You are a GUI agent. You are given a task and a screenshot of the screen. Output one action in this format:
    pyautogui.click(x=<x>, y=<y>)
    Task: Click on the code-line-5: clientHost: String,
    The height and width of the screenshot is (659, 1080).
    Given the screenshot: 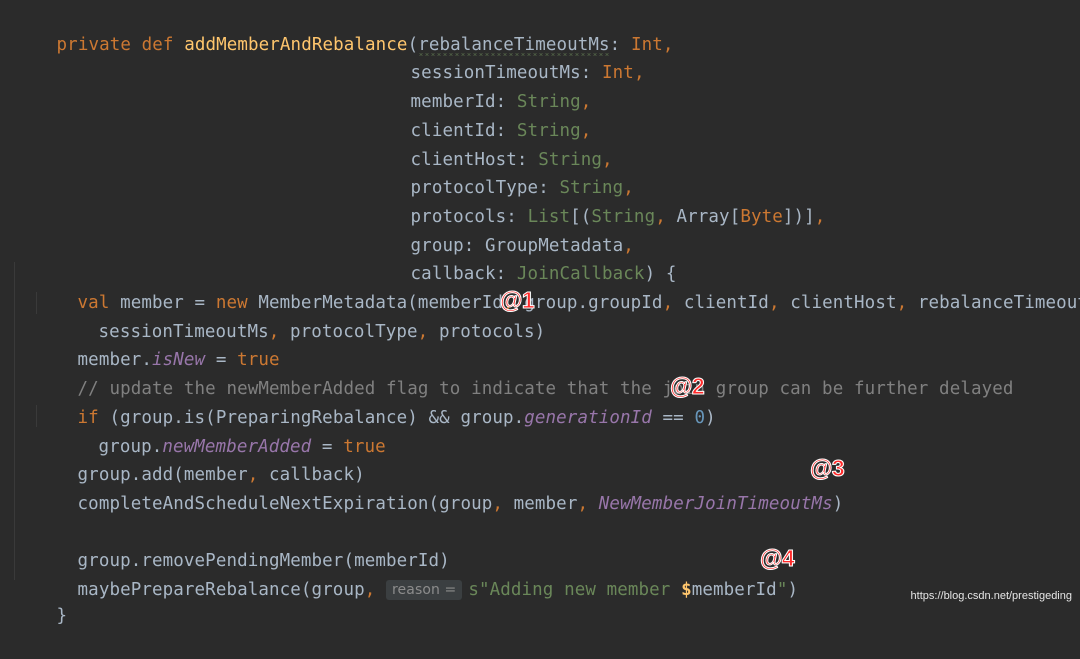 What is the action you would take?
    pyautogui.click(x=490, y=143)
    